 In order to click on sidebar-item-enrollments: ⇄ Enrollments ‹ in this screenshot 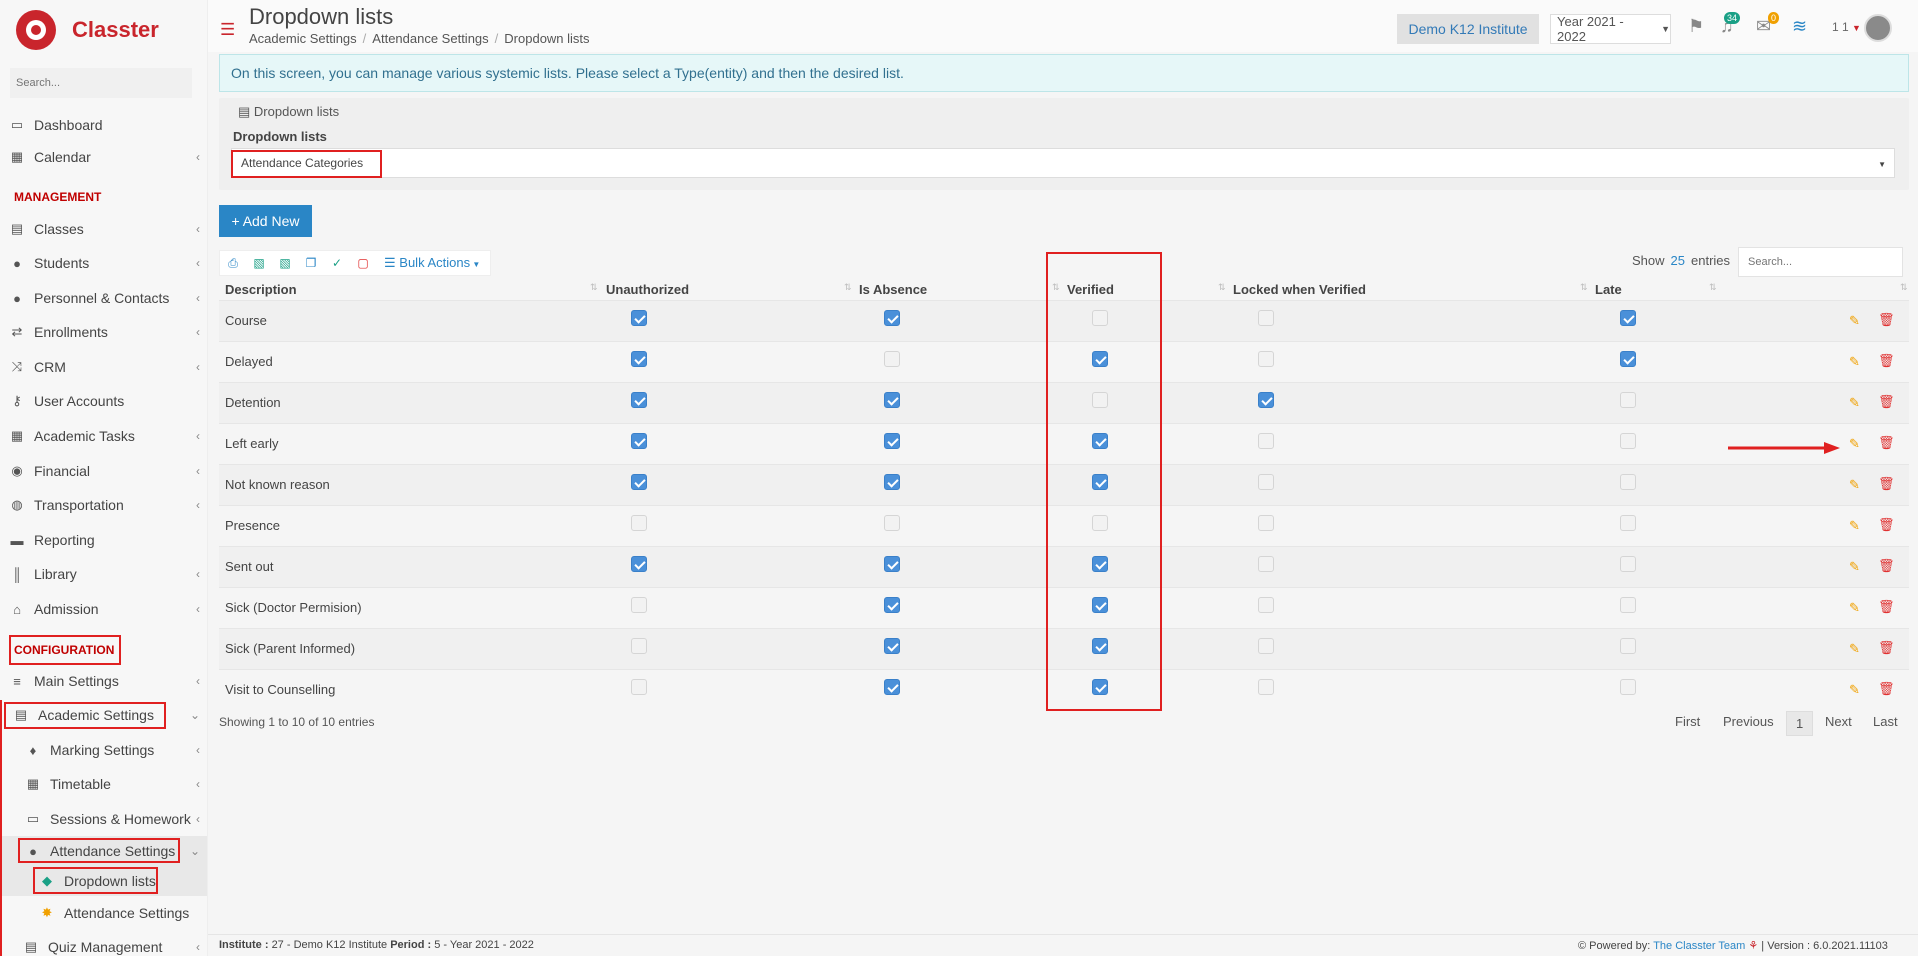, I will do `click(103, 332)`.